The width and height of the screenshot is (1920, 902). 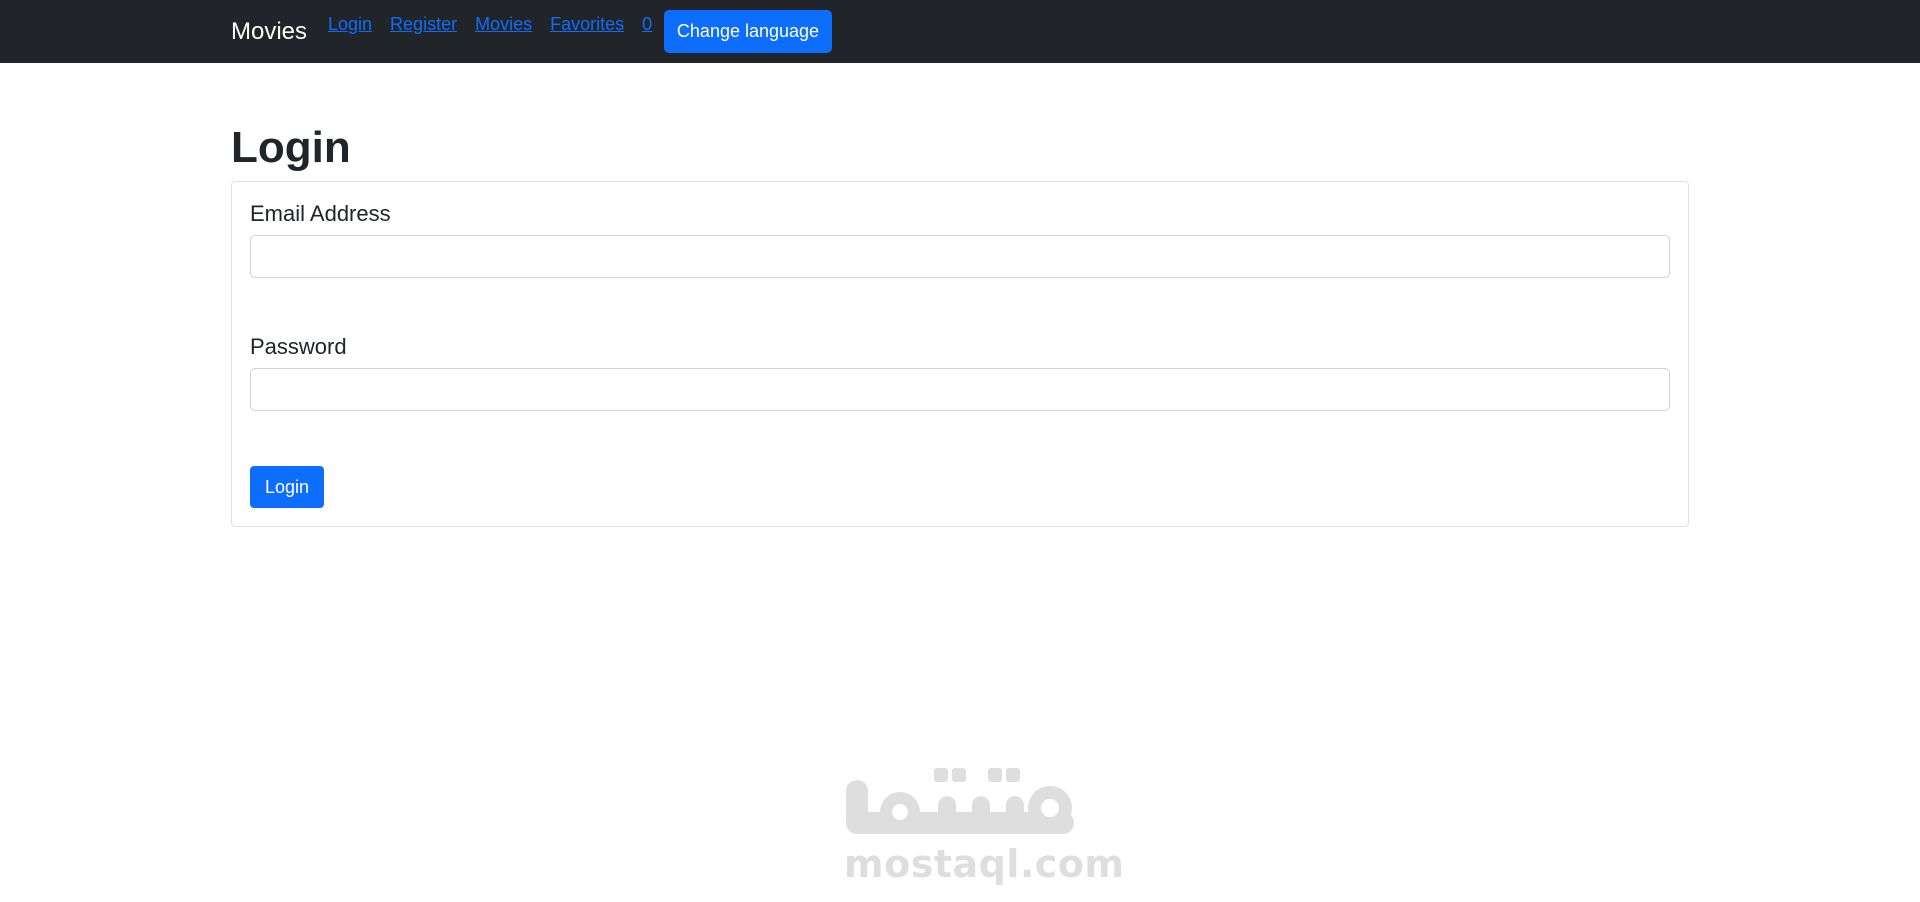 I want to click on mostaql-logo-icon, so click(x=960, y=801).